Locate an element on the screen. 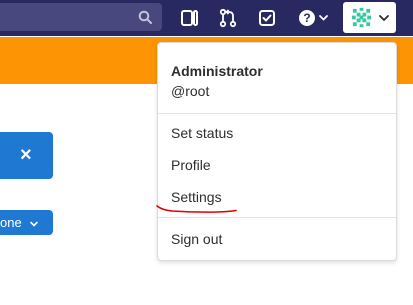  menu-item-sign-out: Sign out is located at coordinates (277, 239).